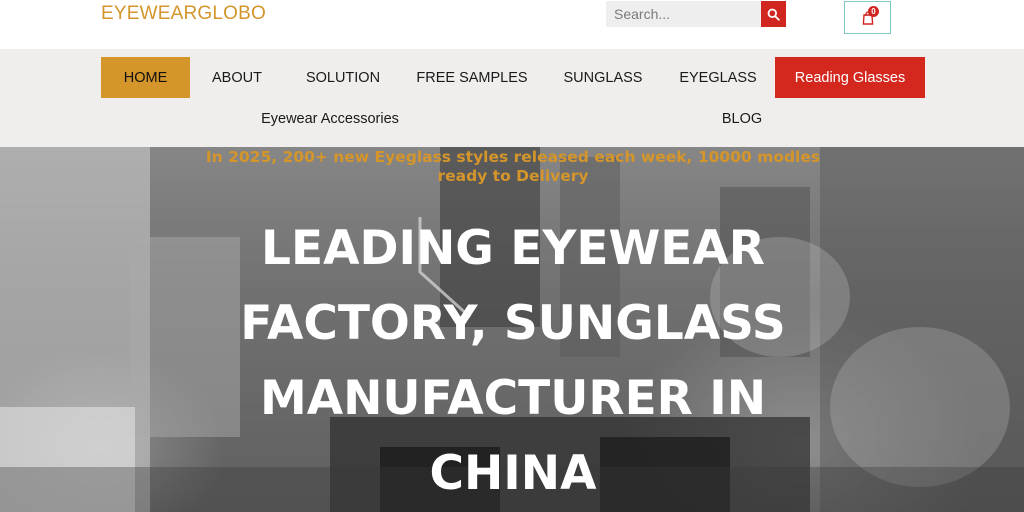 This screenshot has width=1024, height=512. I want to click on cart-button: 0, so click(867, 17).